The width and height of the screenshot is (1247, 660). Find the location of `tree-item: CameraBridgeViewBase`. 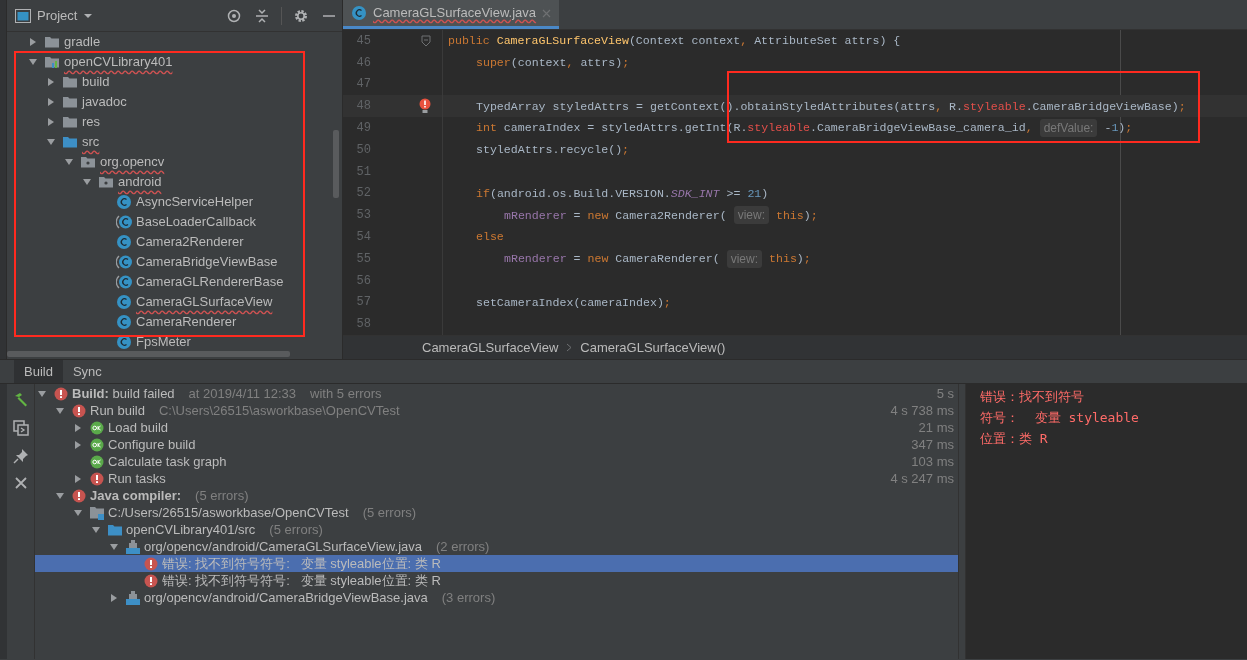

tree-item: CameraBridgeViewBase is located at coordinates (207, 262).